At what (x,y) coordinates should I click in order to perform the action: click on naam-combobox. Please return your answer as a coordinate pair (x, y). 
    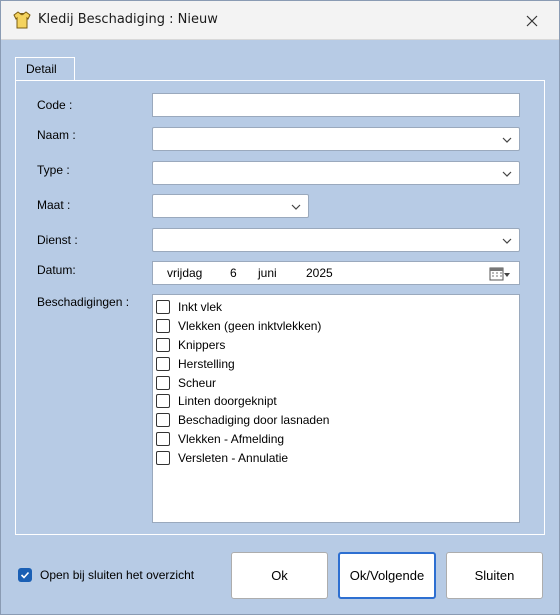
    Looking at the image, I should click on (336, 139).